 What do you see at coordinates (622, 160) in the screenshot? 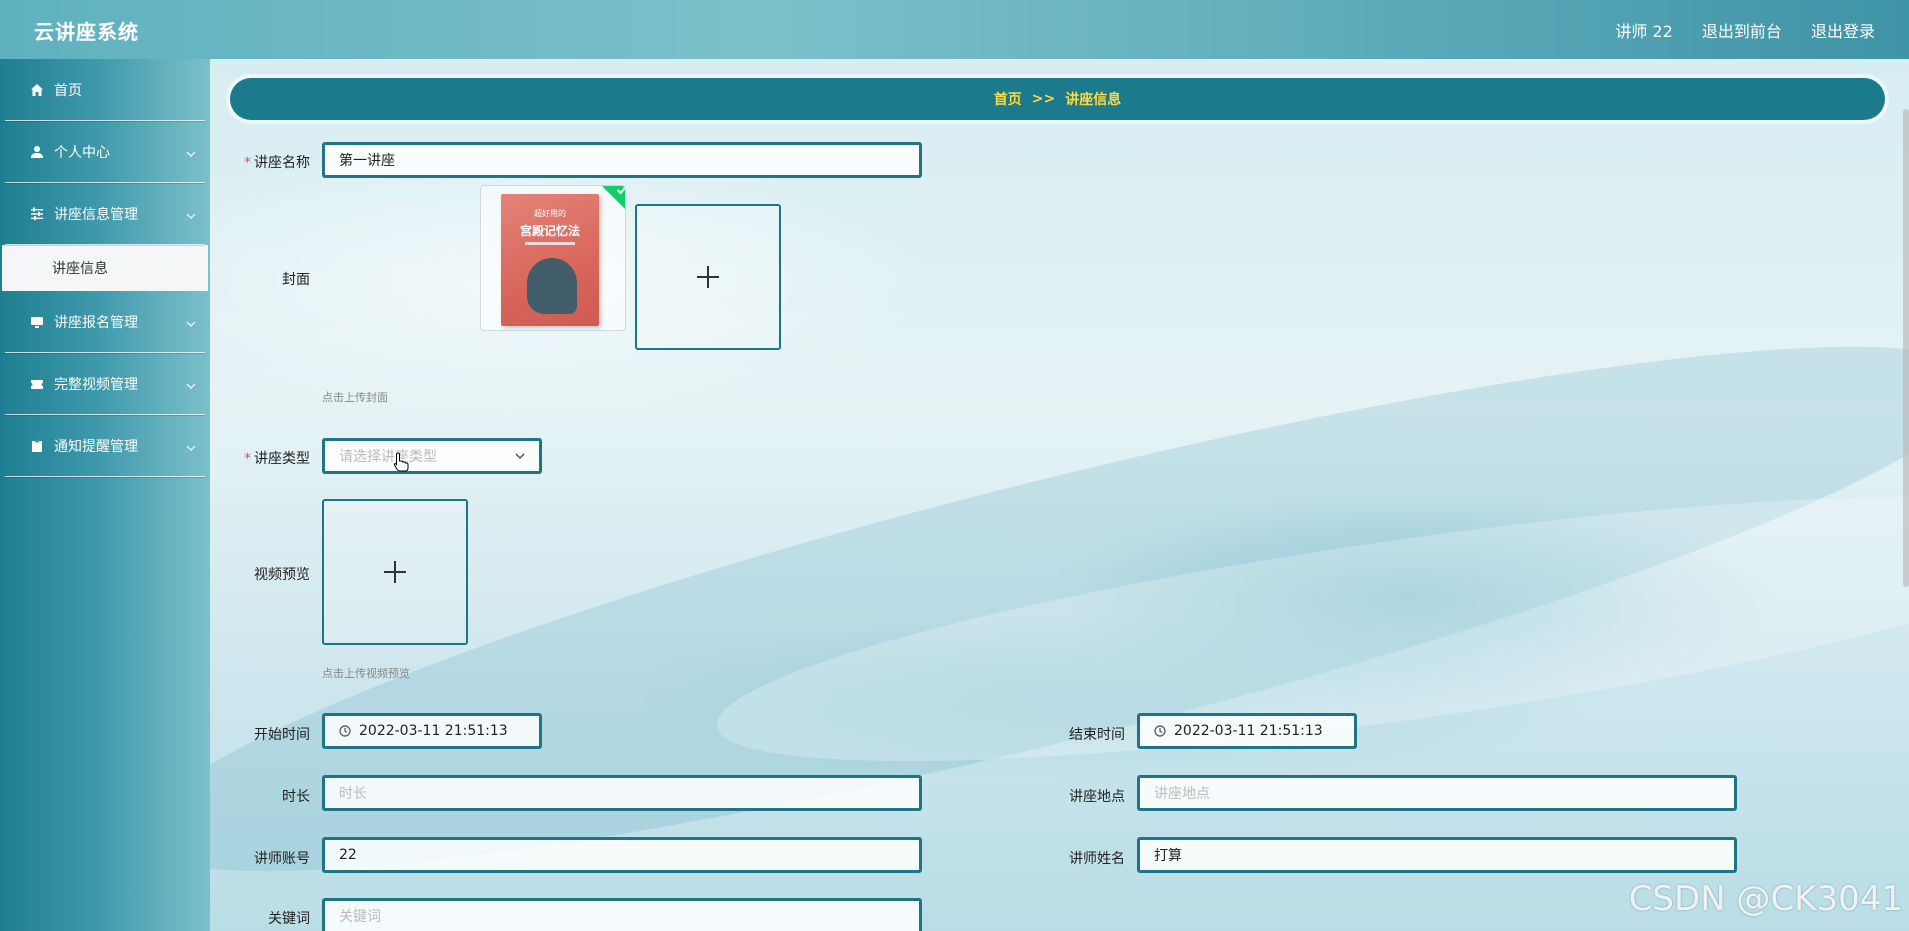
I see `lecture-name-input: 第一讲座` at bounding box center [622, 160].